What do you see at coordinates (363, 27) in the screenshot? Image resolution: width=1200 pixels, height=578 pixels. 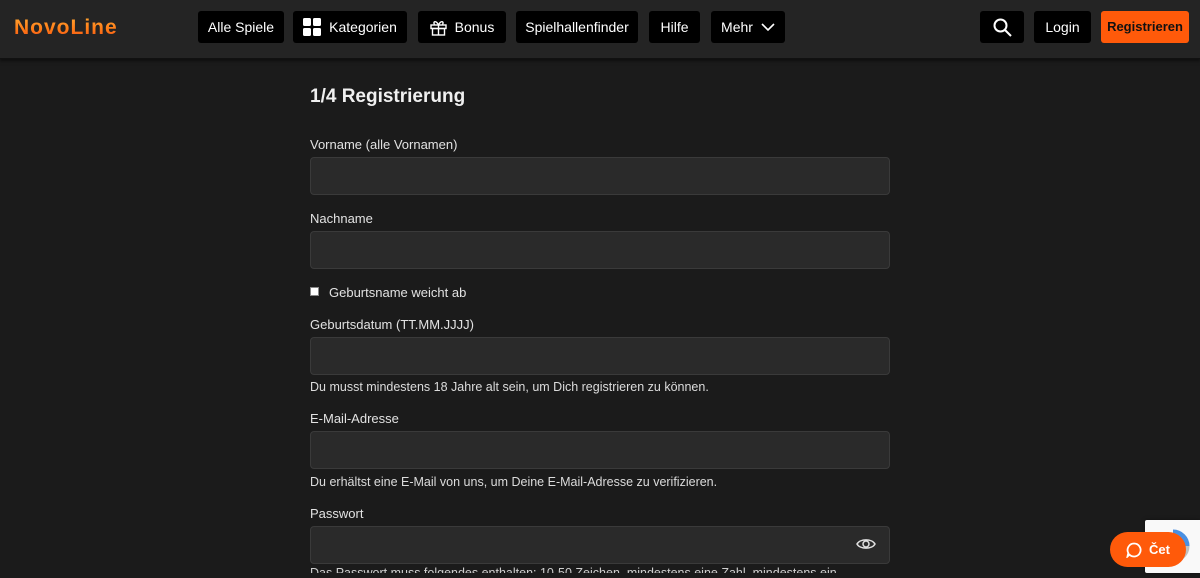 I see `nav-kategorien-label: Kategorien` at bounding box center [363, 27].